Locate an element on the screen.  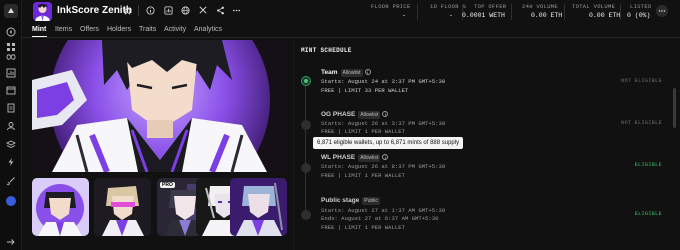
lightning-icon is located at coordinates (11, 162).